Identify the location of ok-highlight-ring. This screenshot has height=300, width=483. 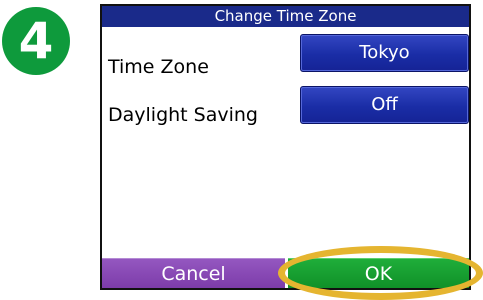
(380, 273).